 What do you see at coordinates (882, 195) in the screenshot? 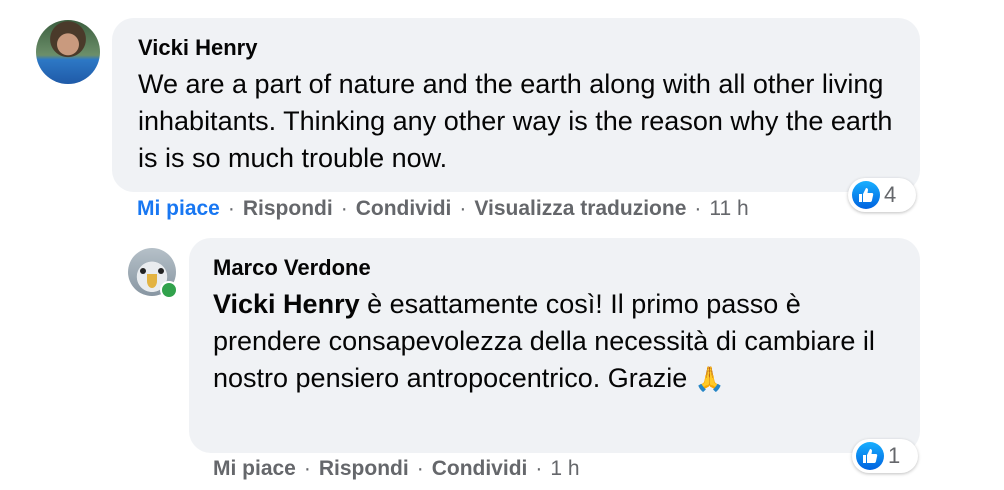
I see `reaction-summary: 4` at bounding box center [882, 195].